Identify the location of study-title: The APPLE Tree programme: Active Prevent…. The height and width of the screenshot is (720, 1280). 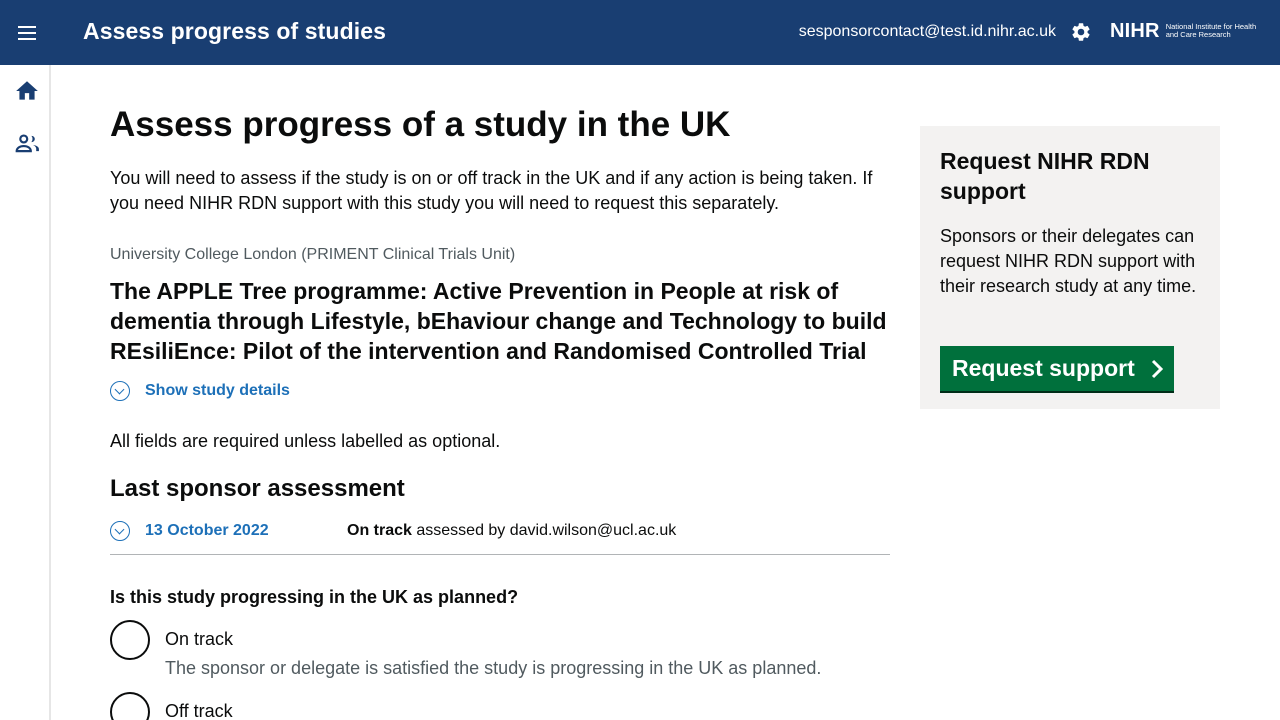
(498, 321).